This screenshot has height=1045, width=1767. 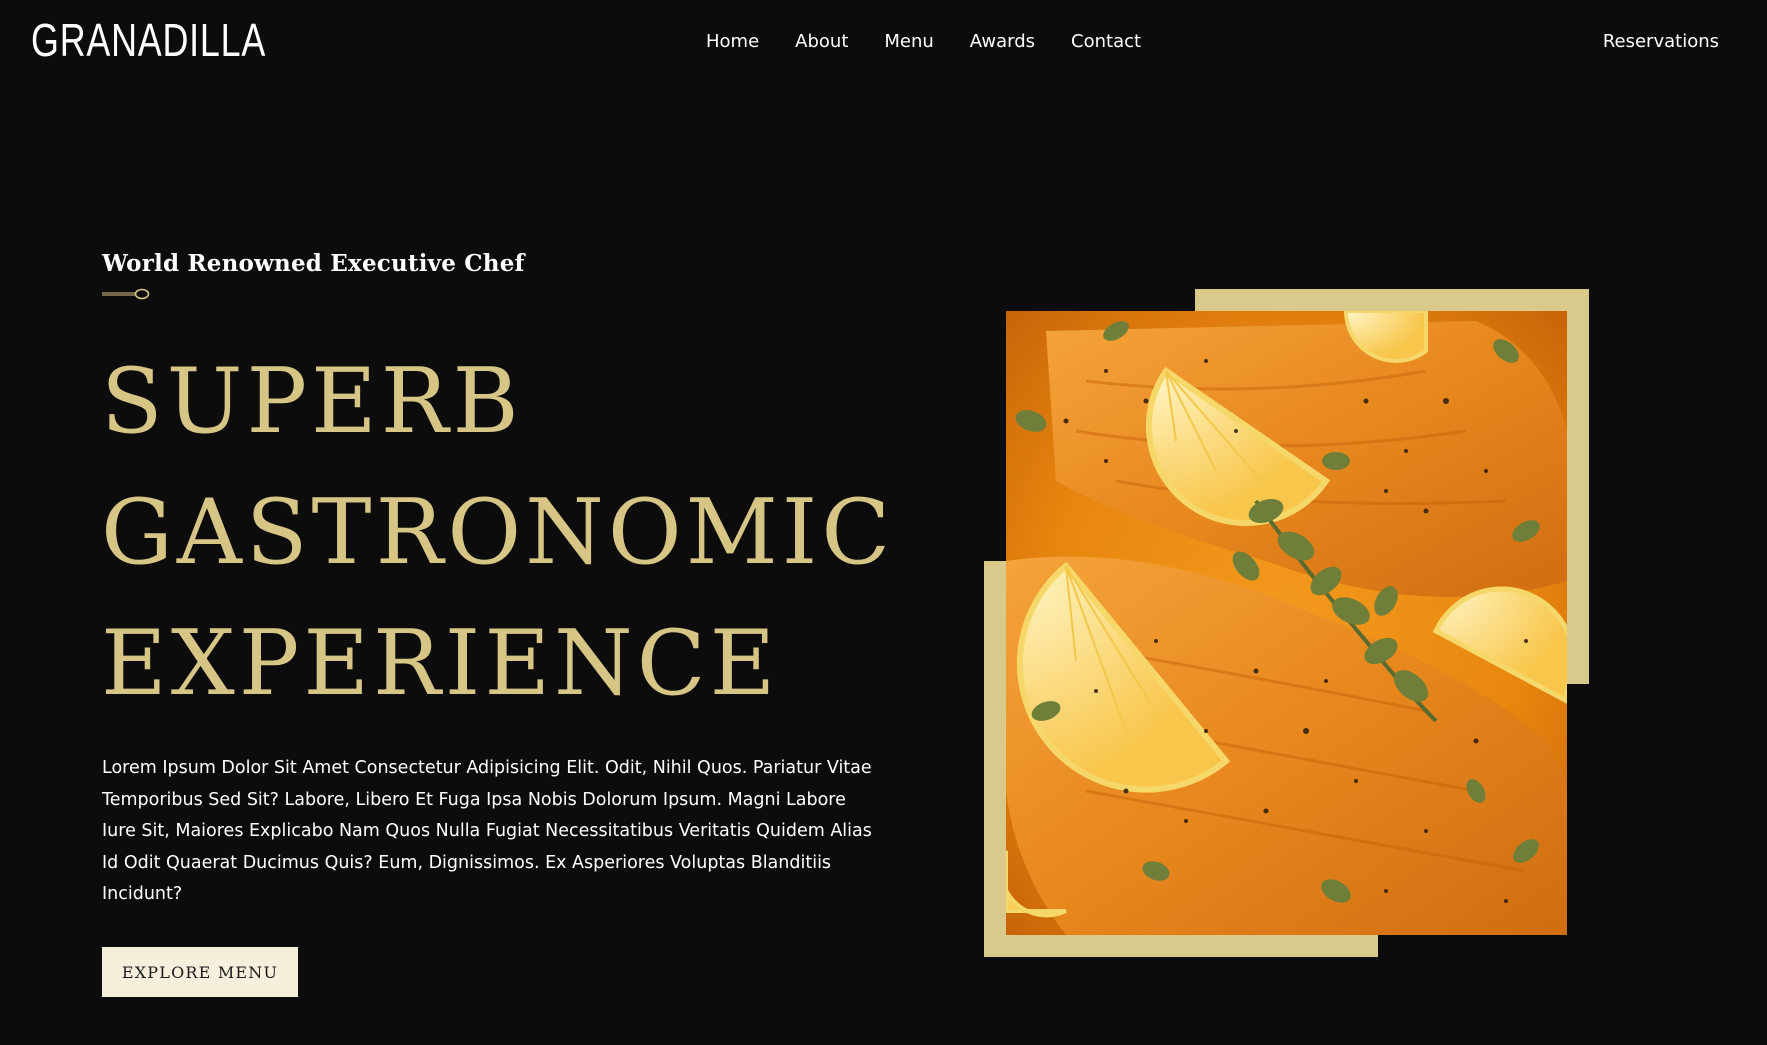 I want to click on explore-menu-button: EXPLORE MENU, so click(x=200, y=972).